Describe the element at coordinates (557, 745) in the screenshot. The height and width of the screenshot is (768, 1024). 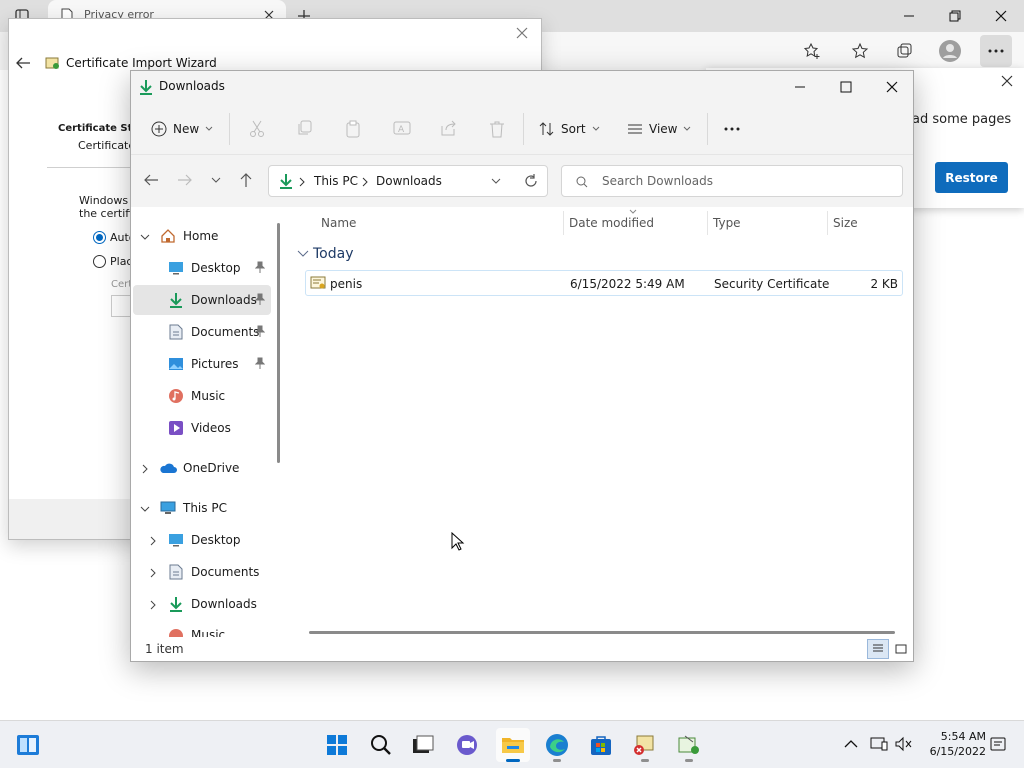
I see `edge-icon` at that location.